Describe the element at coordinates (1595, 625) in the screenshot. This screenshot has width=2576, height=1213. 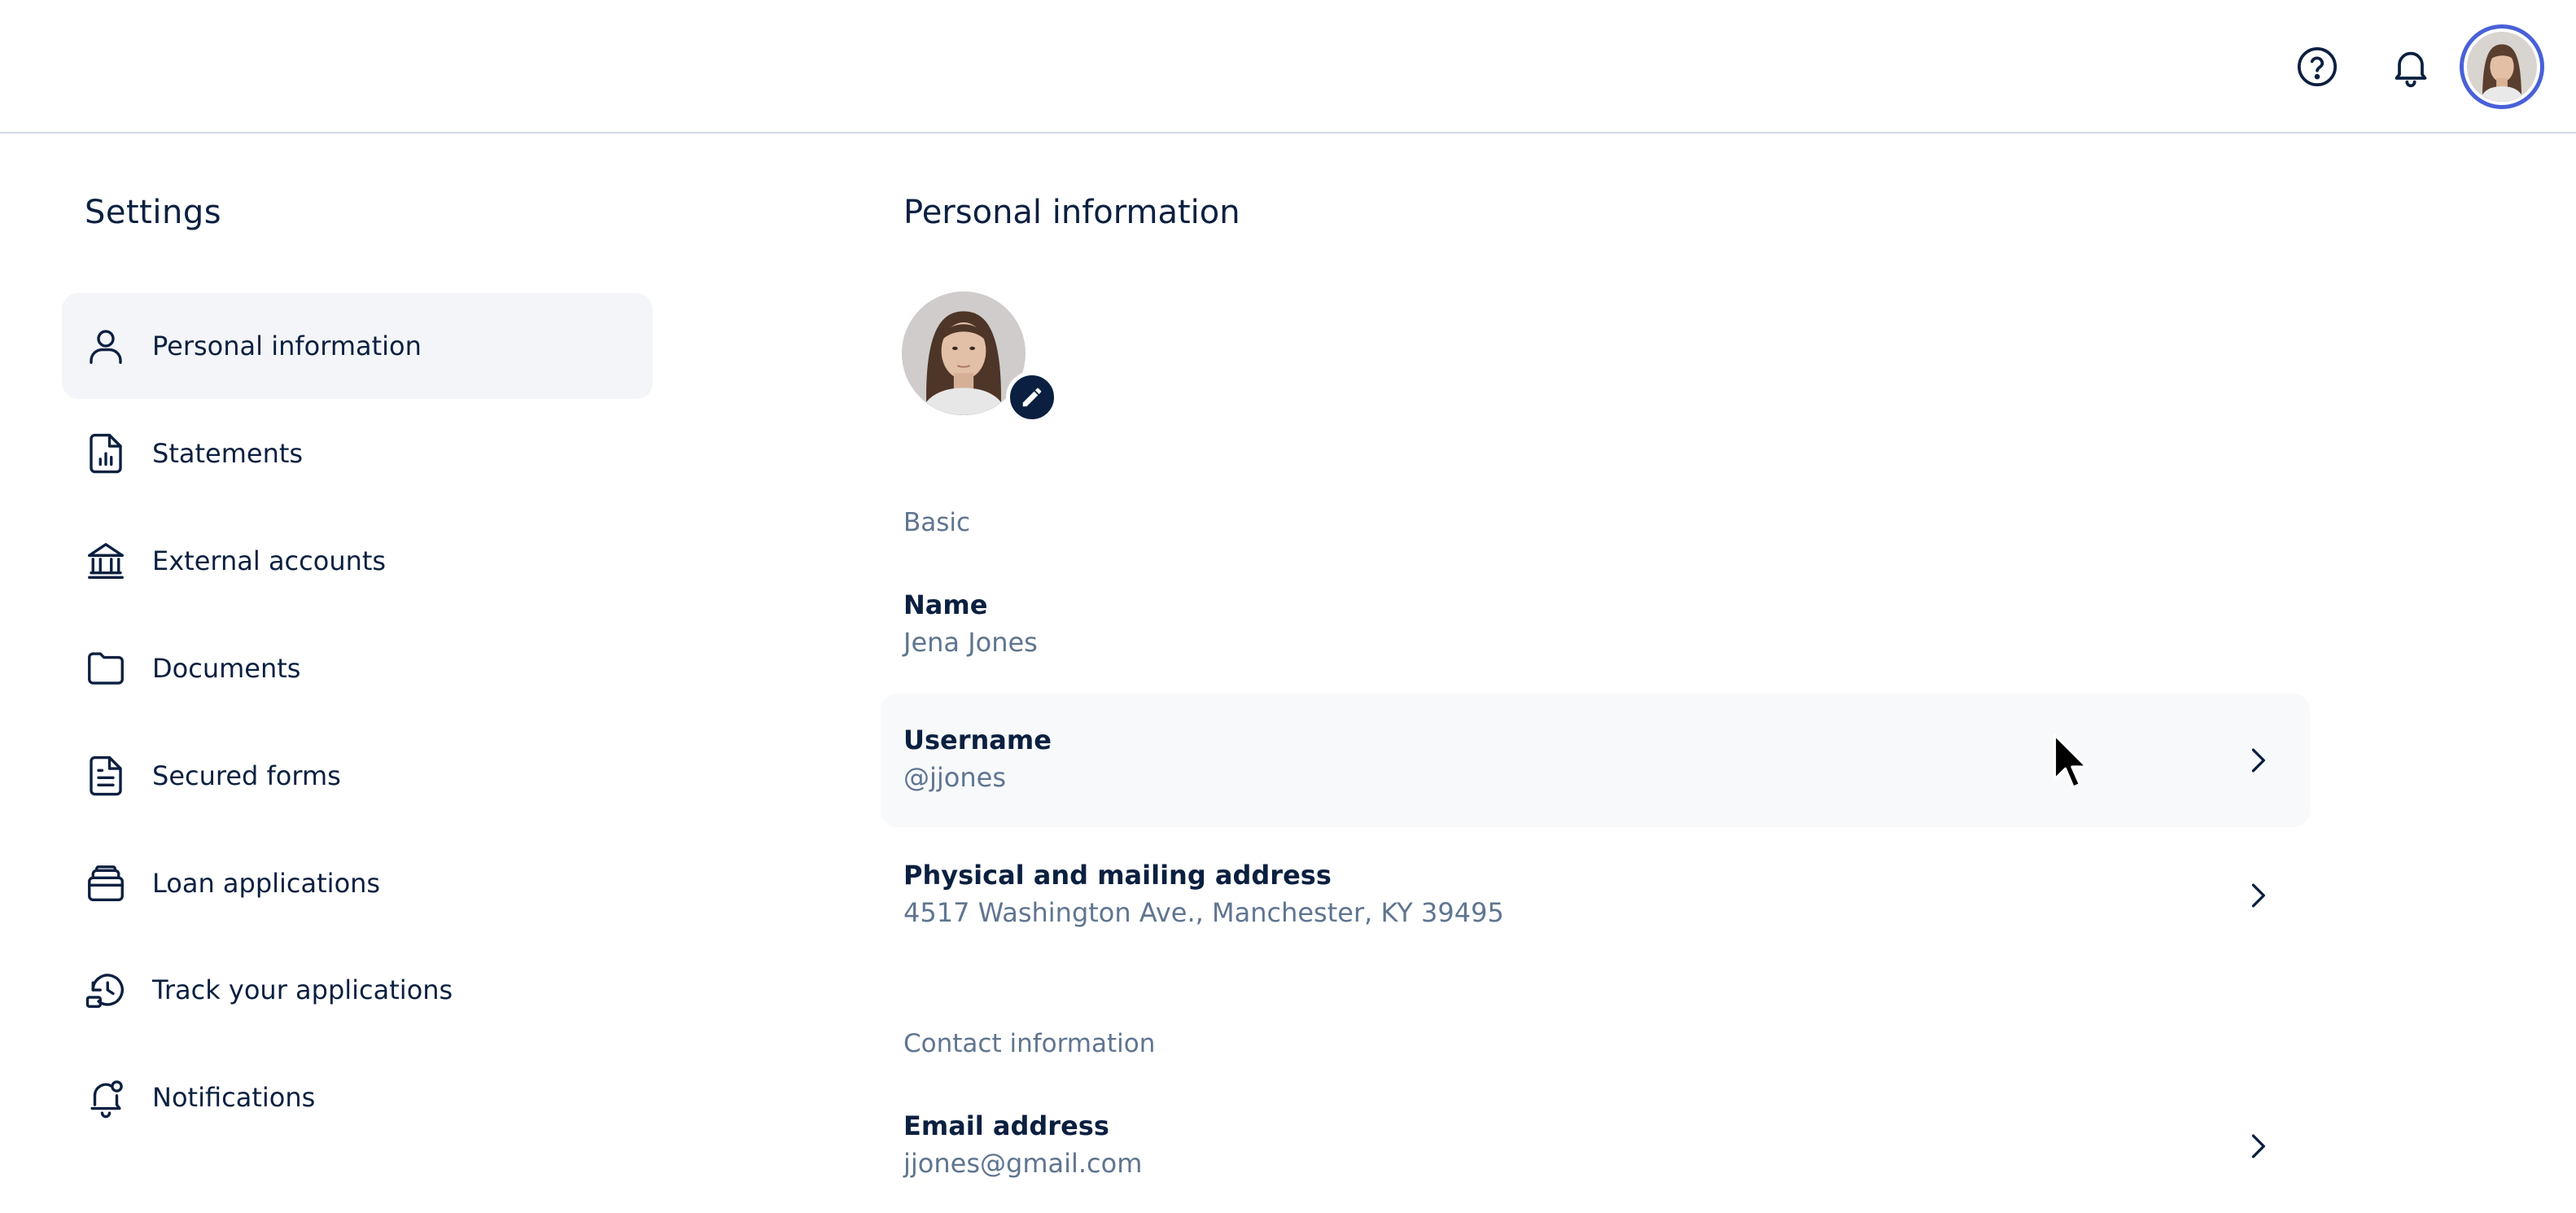
I see `field-row-name: Name Jena Jones` at that location.